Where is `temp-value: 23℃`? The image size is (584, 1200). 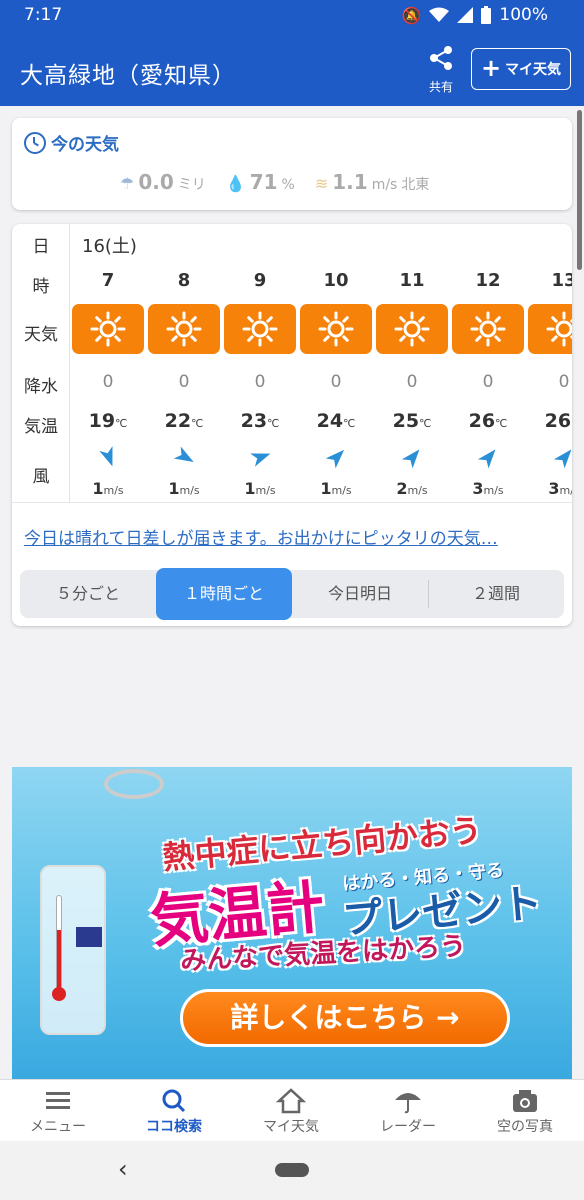 temp-value: 23℃ is located at coordinates (260, 421).